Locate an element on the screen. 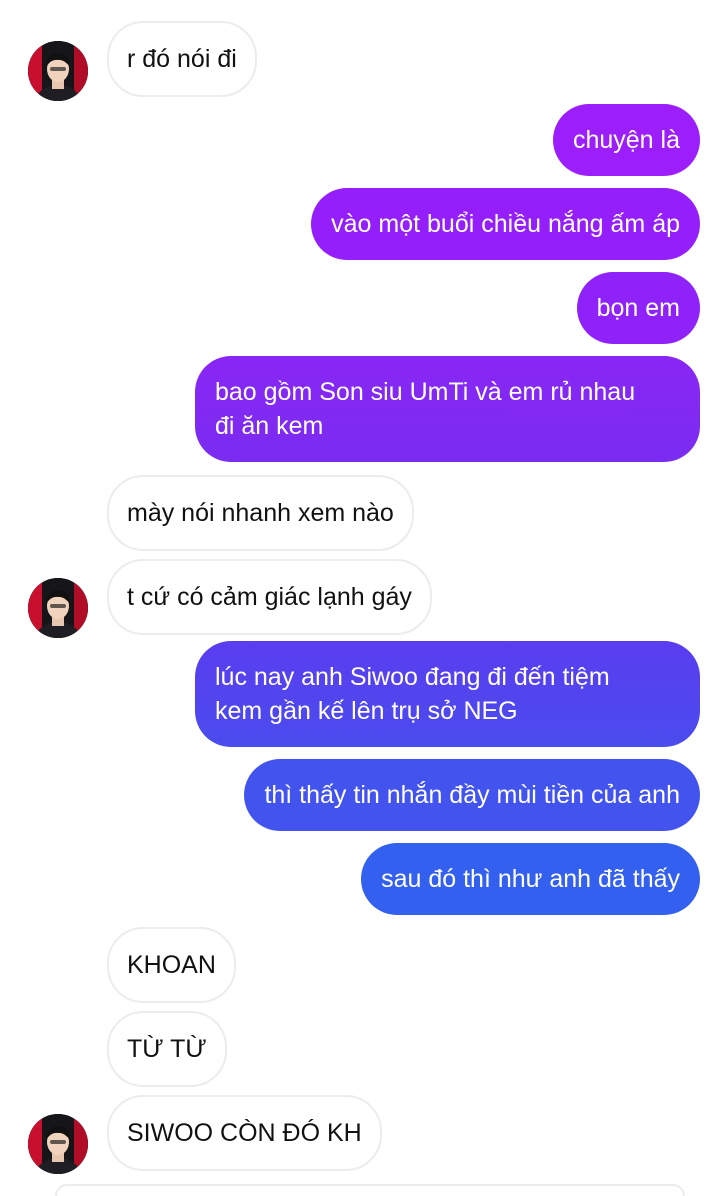 The width and height of the screenshot is (720, 1196). message-text: chuyện là is located at coordinates (626, 140).